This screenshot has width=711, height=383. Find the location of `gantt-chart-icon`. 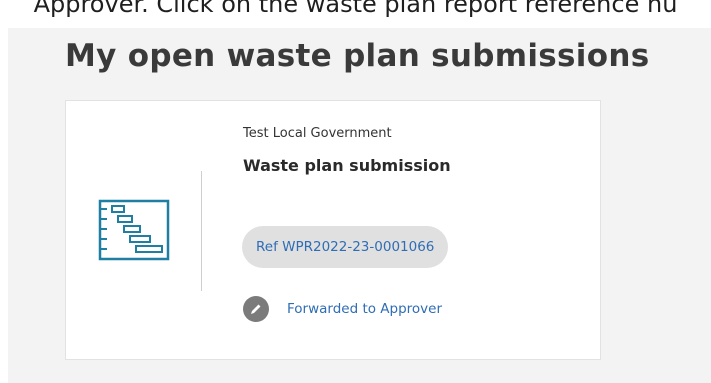

gantt-chart-icon is located at coordinates (134, 230).